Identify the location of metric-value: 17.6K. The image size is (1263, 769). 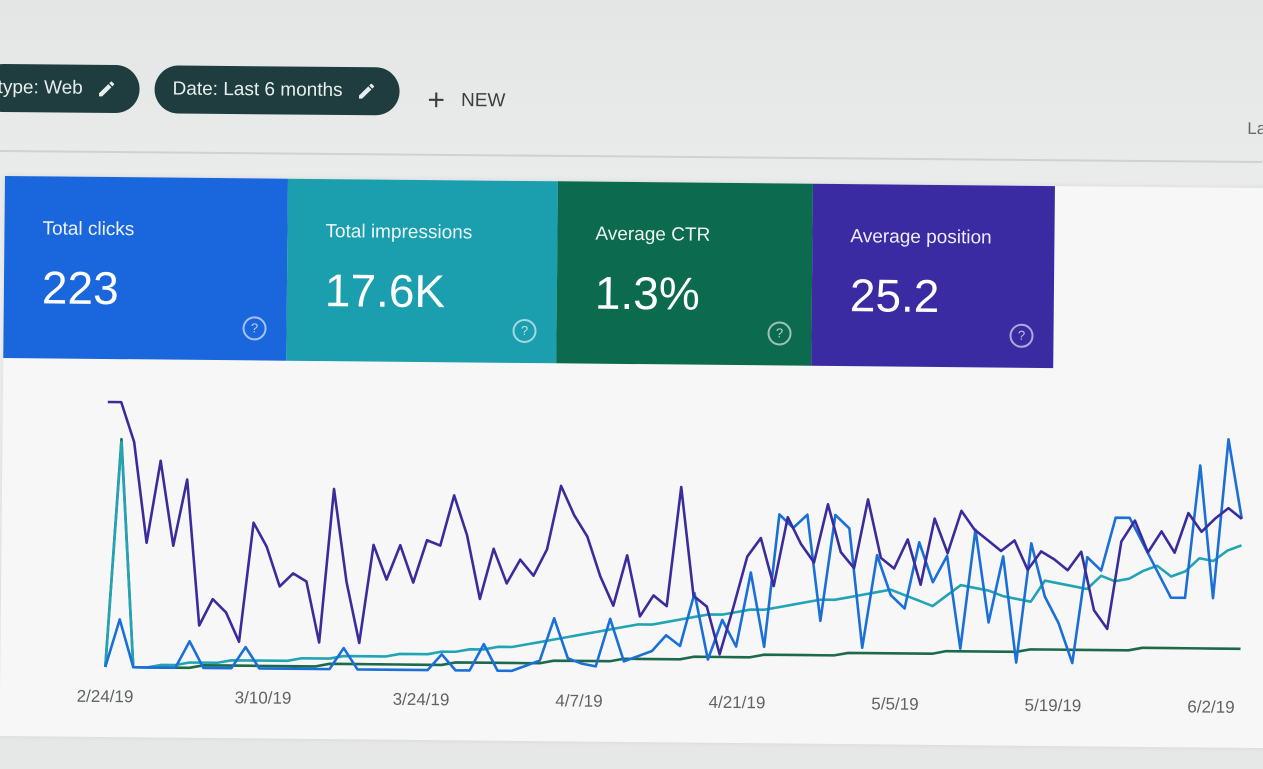
(385, 291).